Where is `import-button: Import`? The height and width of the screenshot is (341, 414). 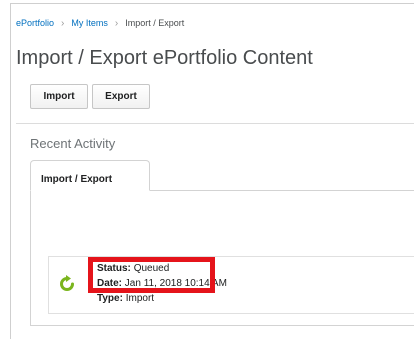 import-button: Import is located at coordinates (59, 96).